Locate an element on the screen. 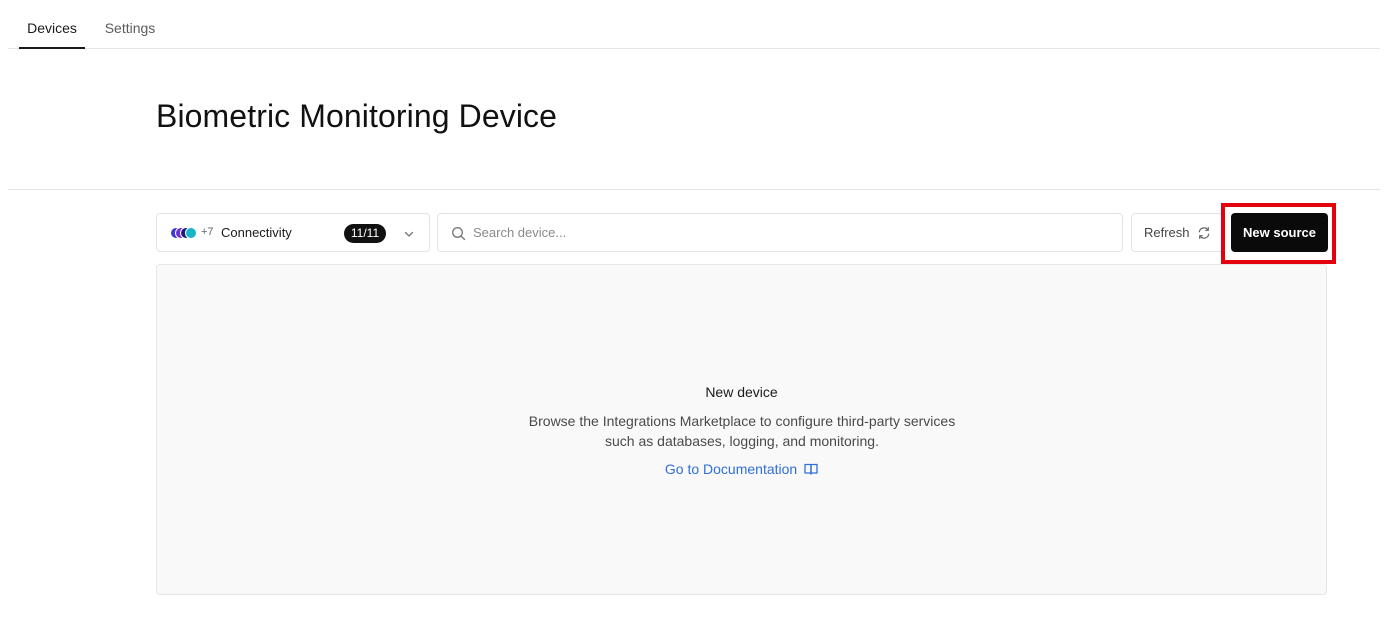 The image size is (1392, 628). search-input is located at coordinates (793, 232).